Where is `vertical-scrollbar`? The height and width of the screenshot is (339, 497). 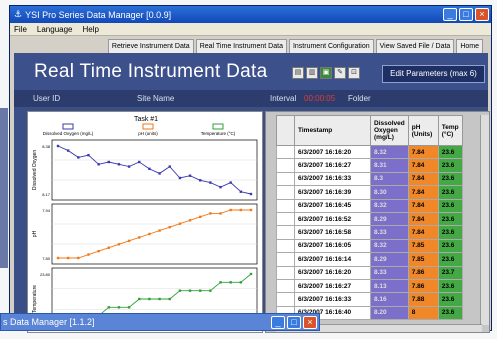
vertical-scrollbar is located at coordinates (484, 220).